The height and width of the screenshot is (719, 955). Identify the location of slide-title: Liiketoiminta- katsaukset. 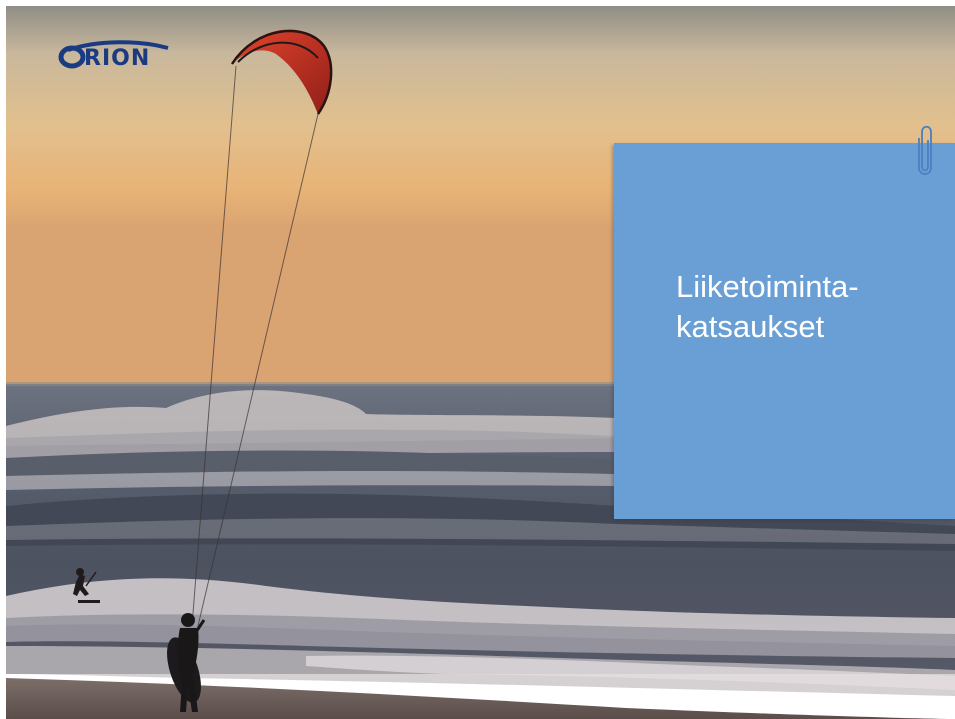
(767, 306).